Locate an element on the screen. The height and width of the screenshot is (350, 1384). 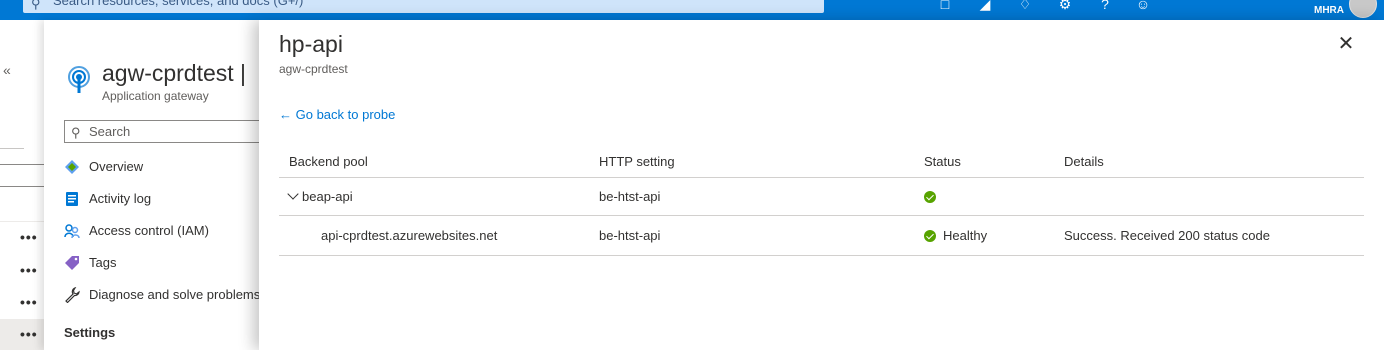
nav-item-access-control: Access control (IAM) is located at coordinates (136, 231).